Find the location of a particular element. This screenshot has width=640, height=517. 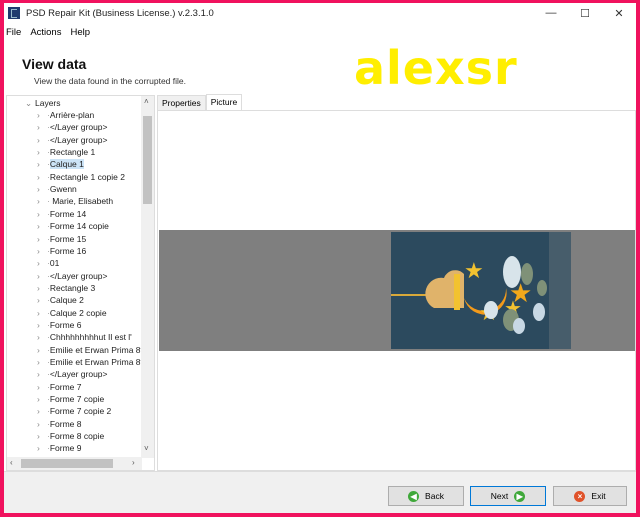

minimize-button: — is located at coordinates (551, 13).